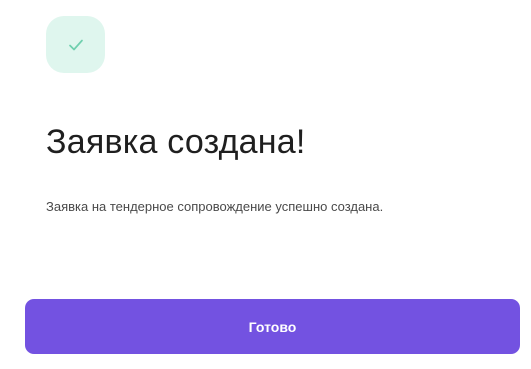 The width and height of the screenshot is (531, 369). I want to click on dialog-title: Заявка создана!, so click(176, 142).